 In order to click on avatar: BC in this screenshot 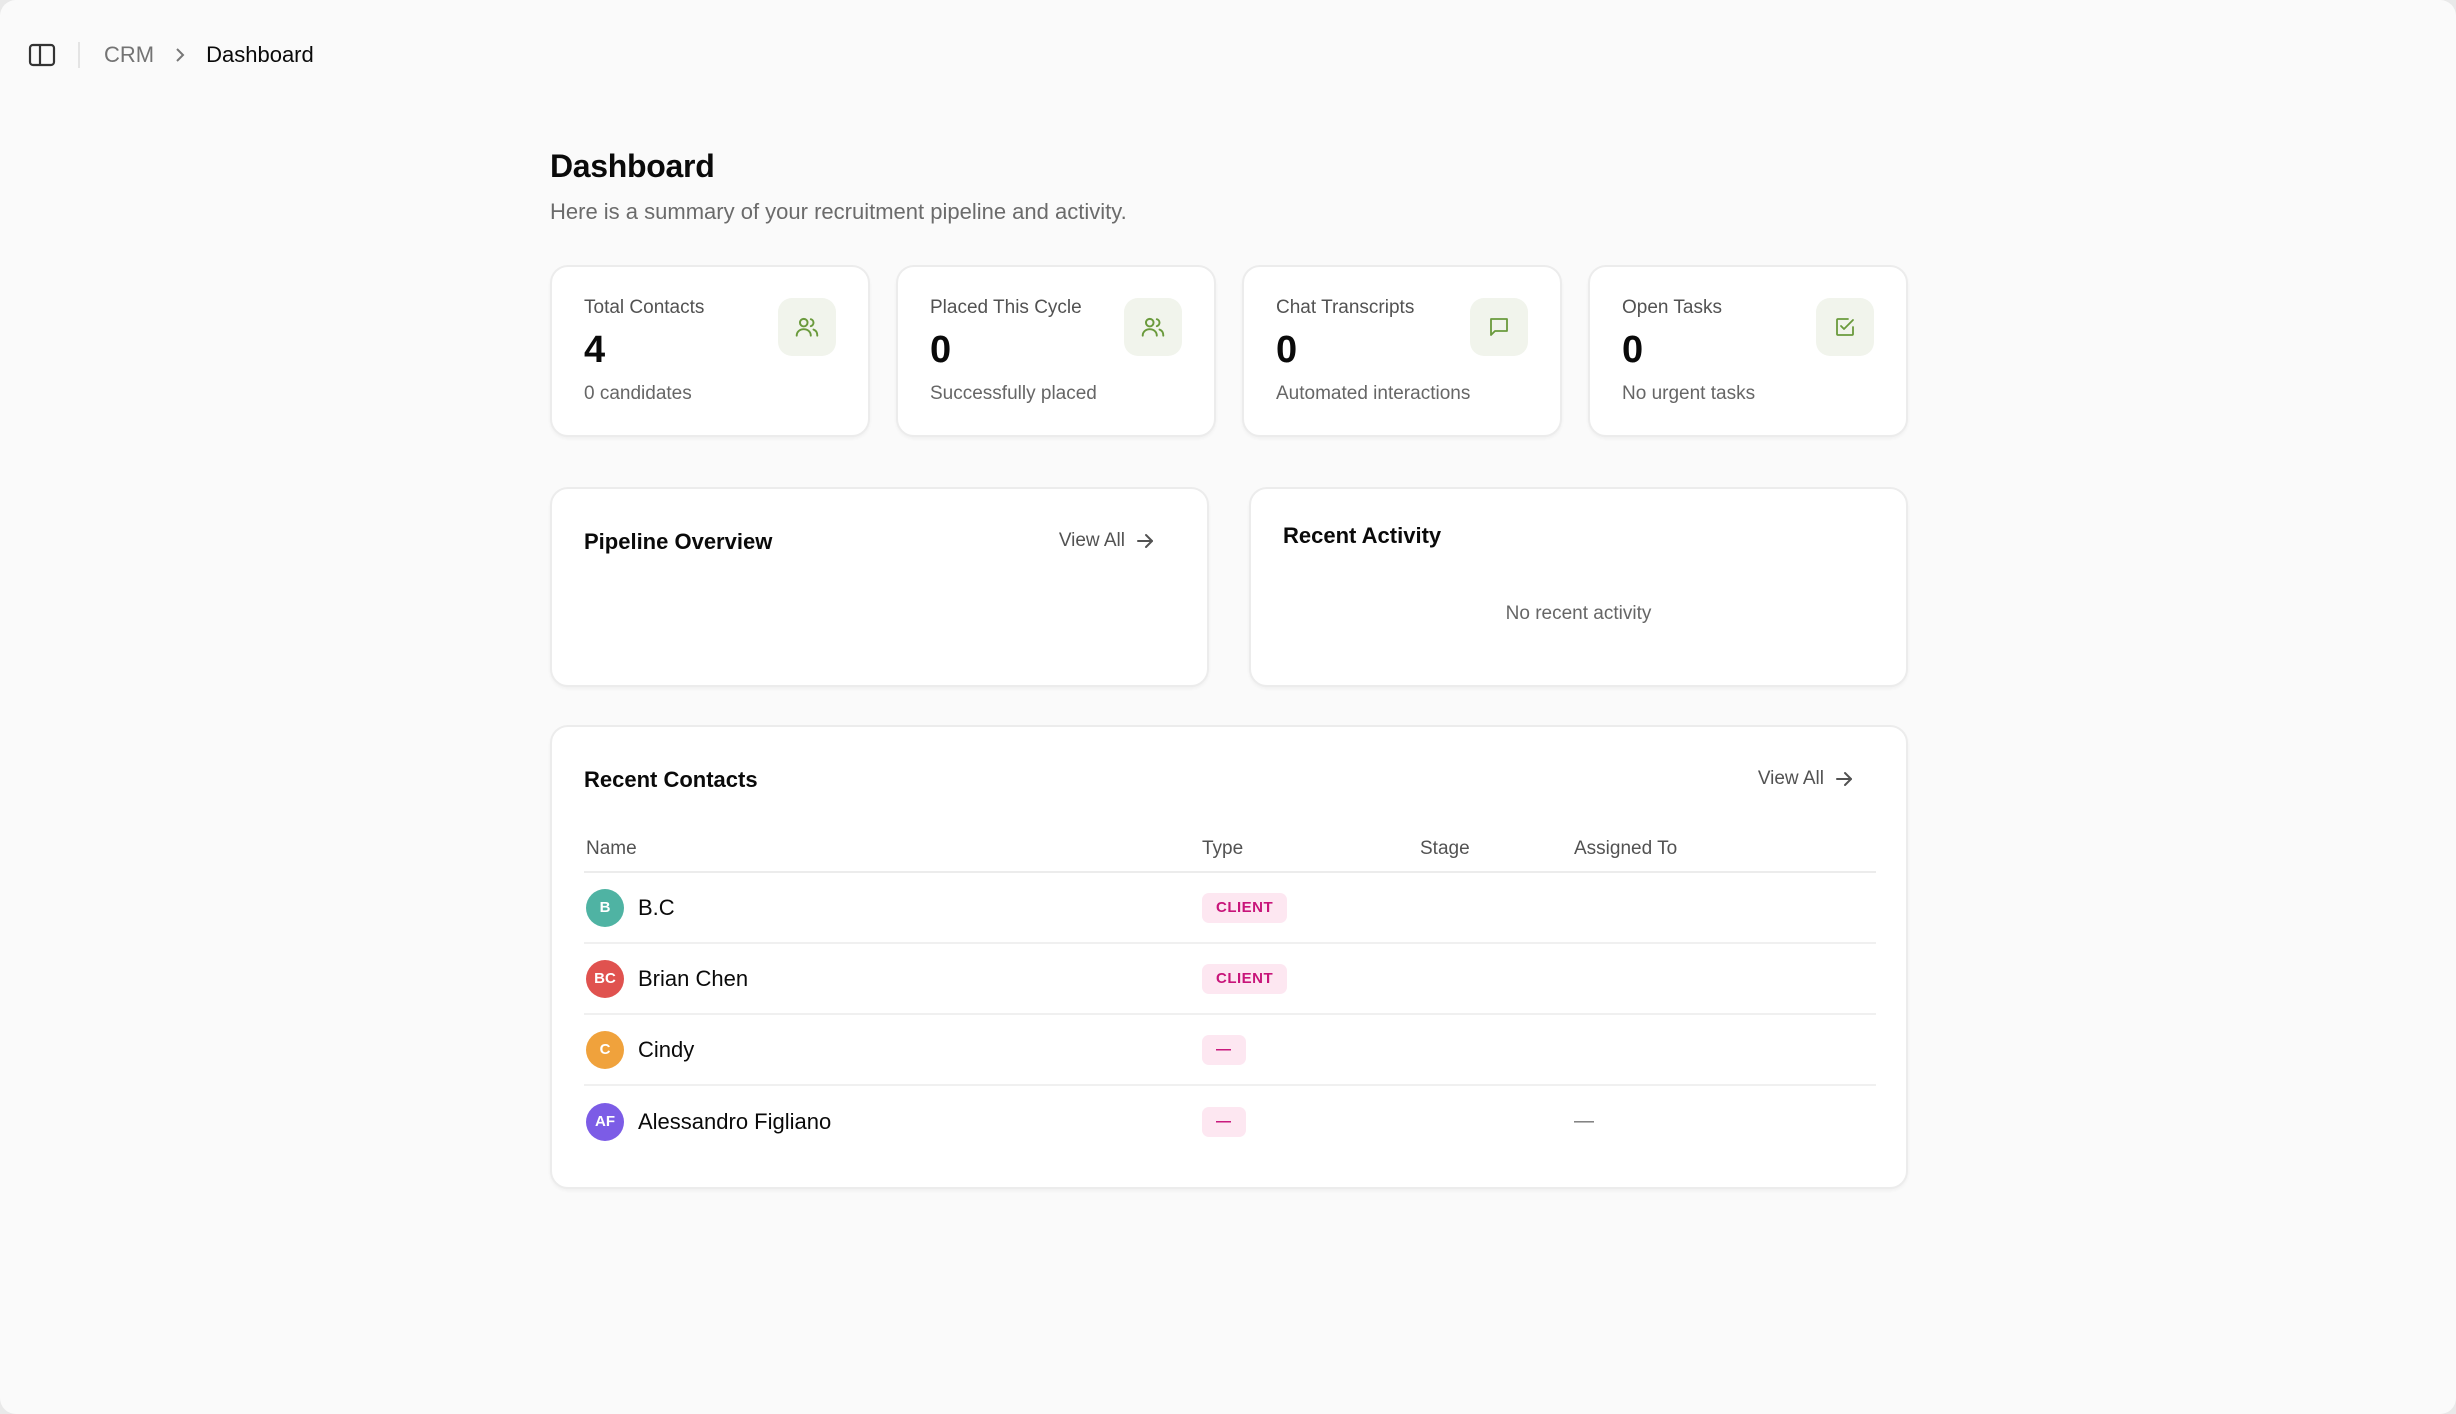, I will do `click(605, 978)`.